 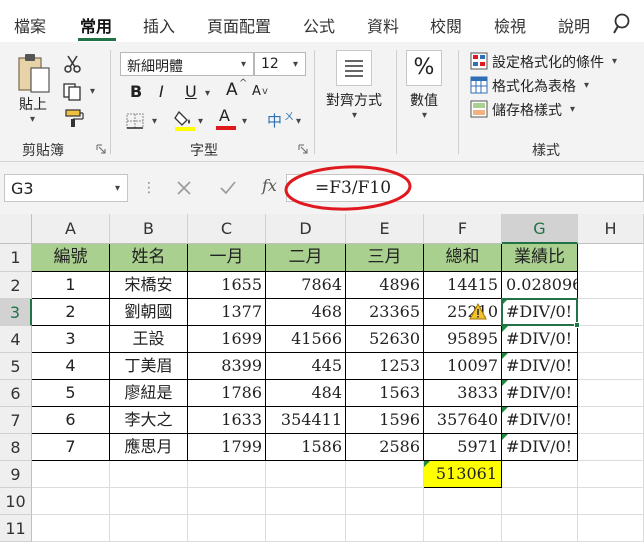 I want to click on paste-icon, so click(x=34, y=74).